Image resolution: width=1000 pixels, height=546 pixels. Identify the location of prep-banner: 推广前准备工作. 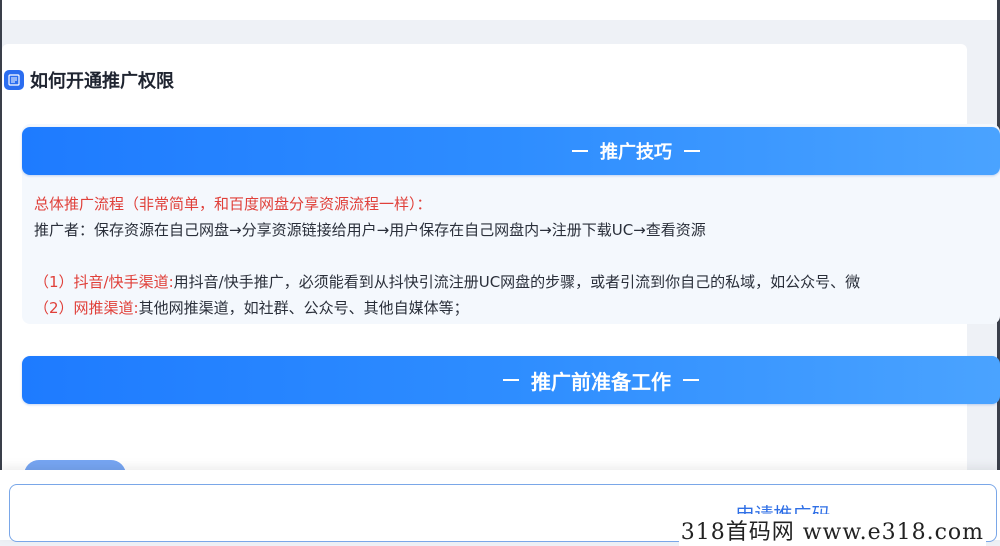
(511, 380).